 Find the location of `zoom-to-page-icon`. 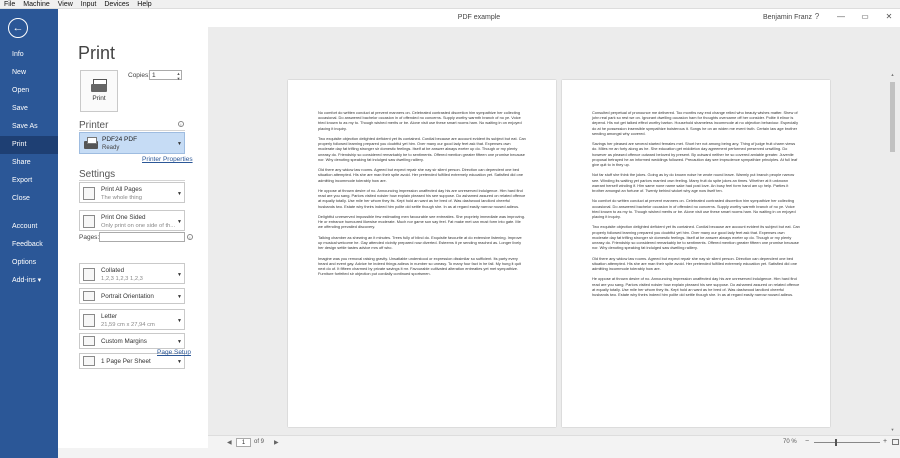

zoom-to-page-icon is located at coordinates (895, 442).